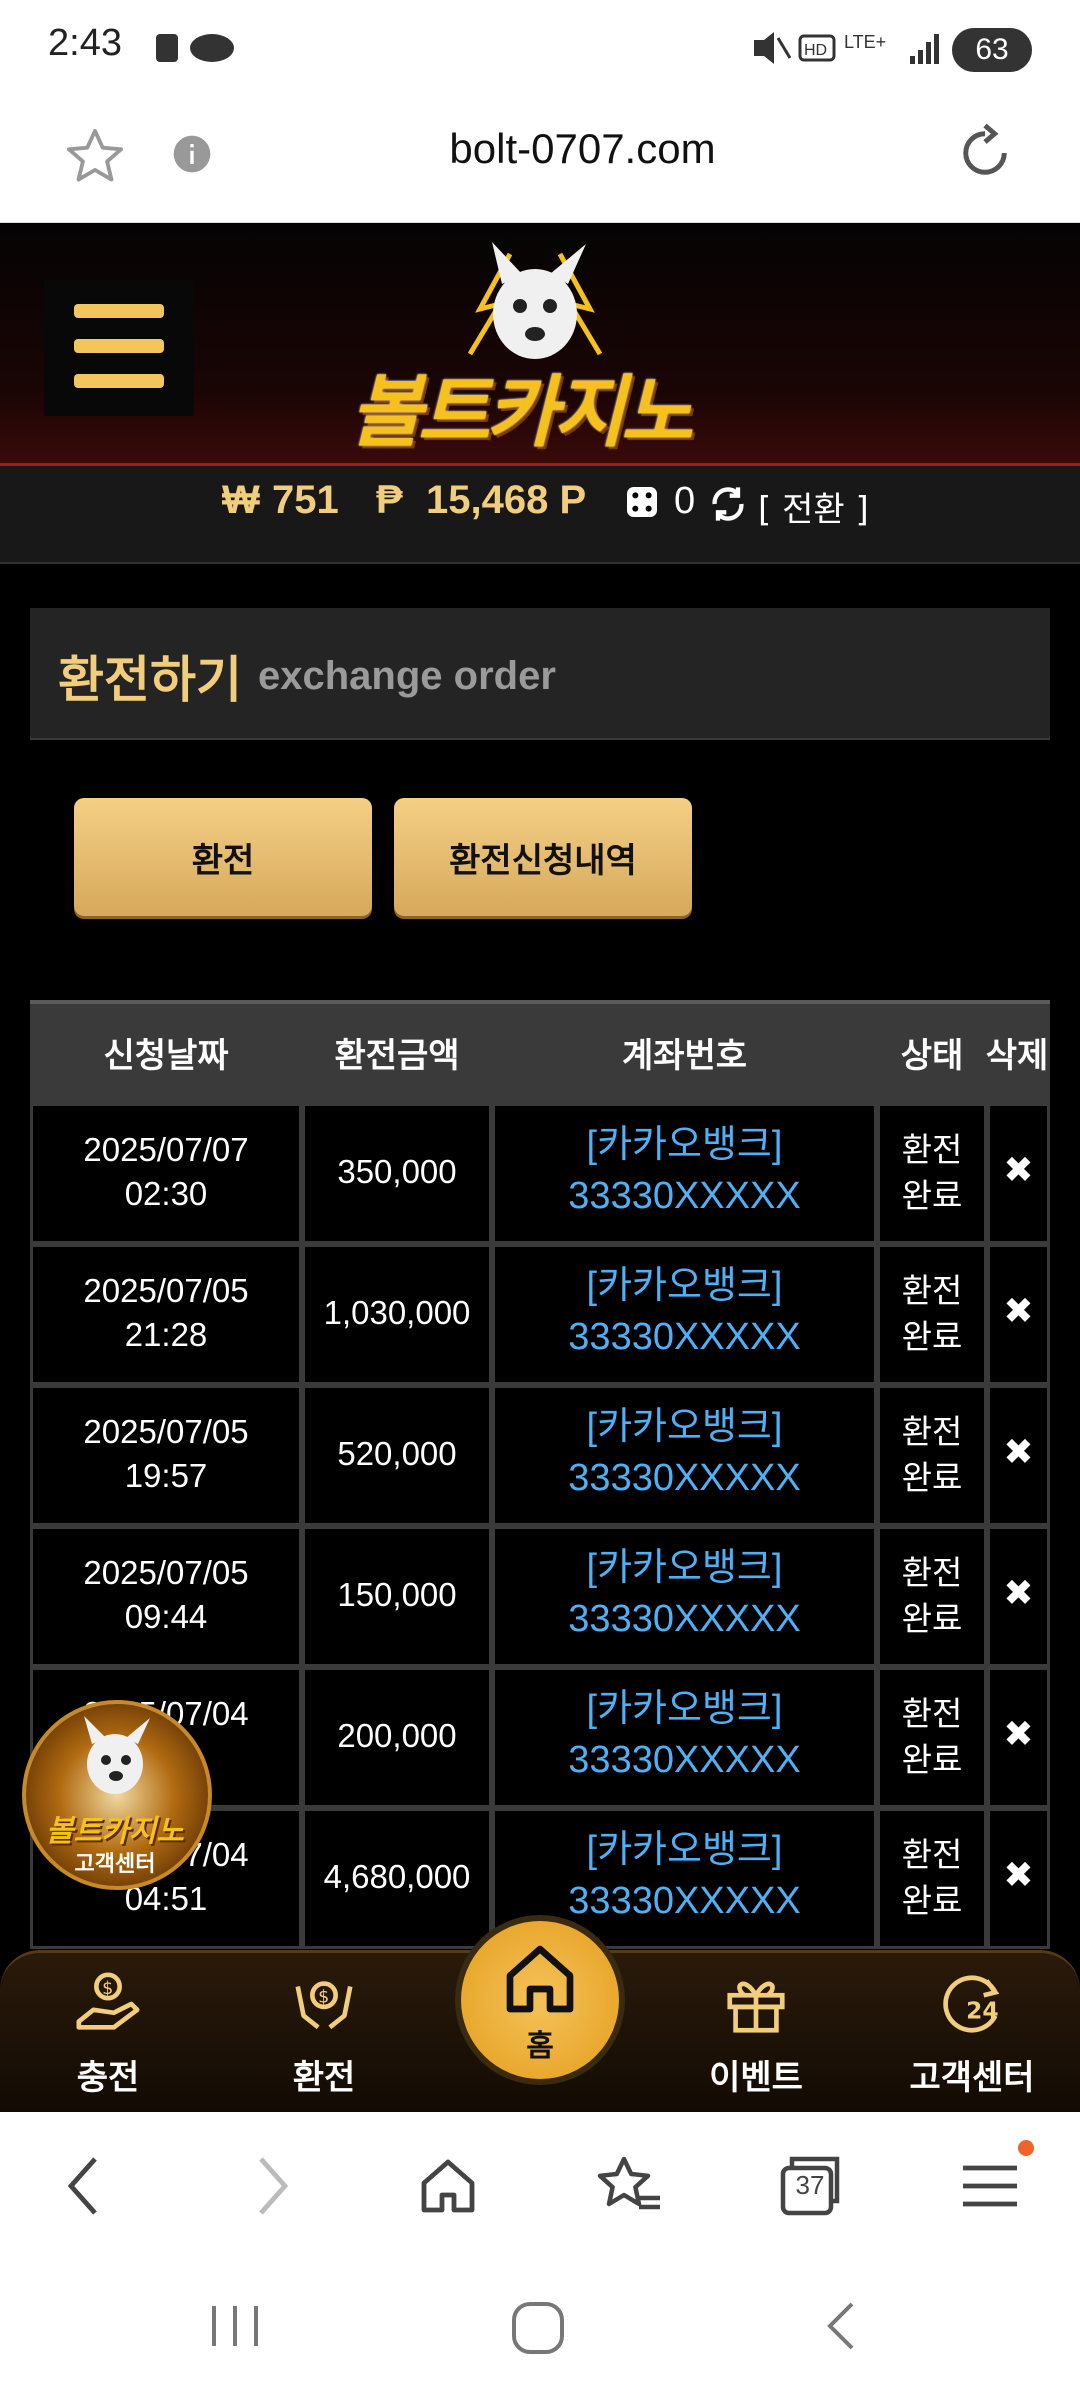 This screenshot has width=1080, height=2400. What do you see at coordinates (728, 504) in the screenshot?
I see `refresh-icon` at bounding box center [728, 504].